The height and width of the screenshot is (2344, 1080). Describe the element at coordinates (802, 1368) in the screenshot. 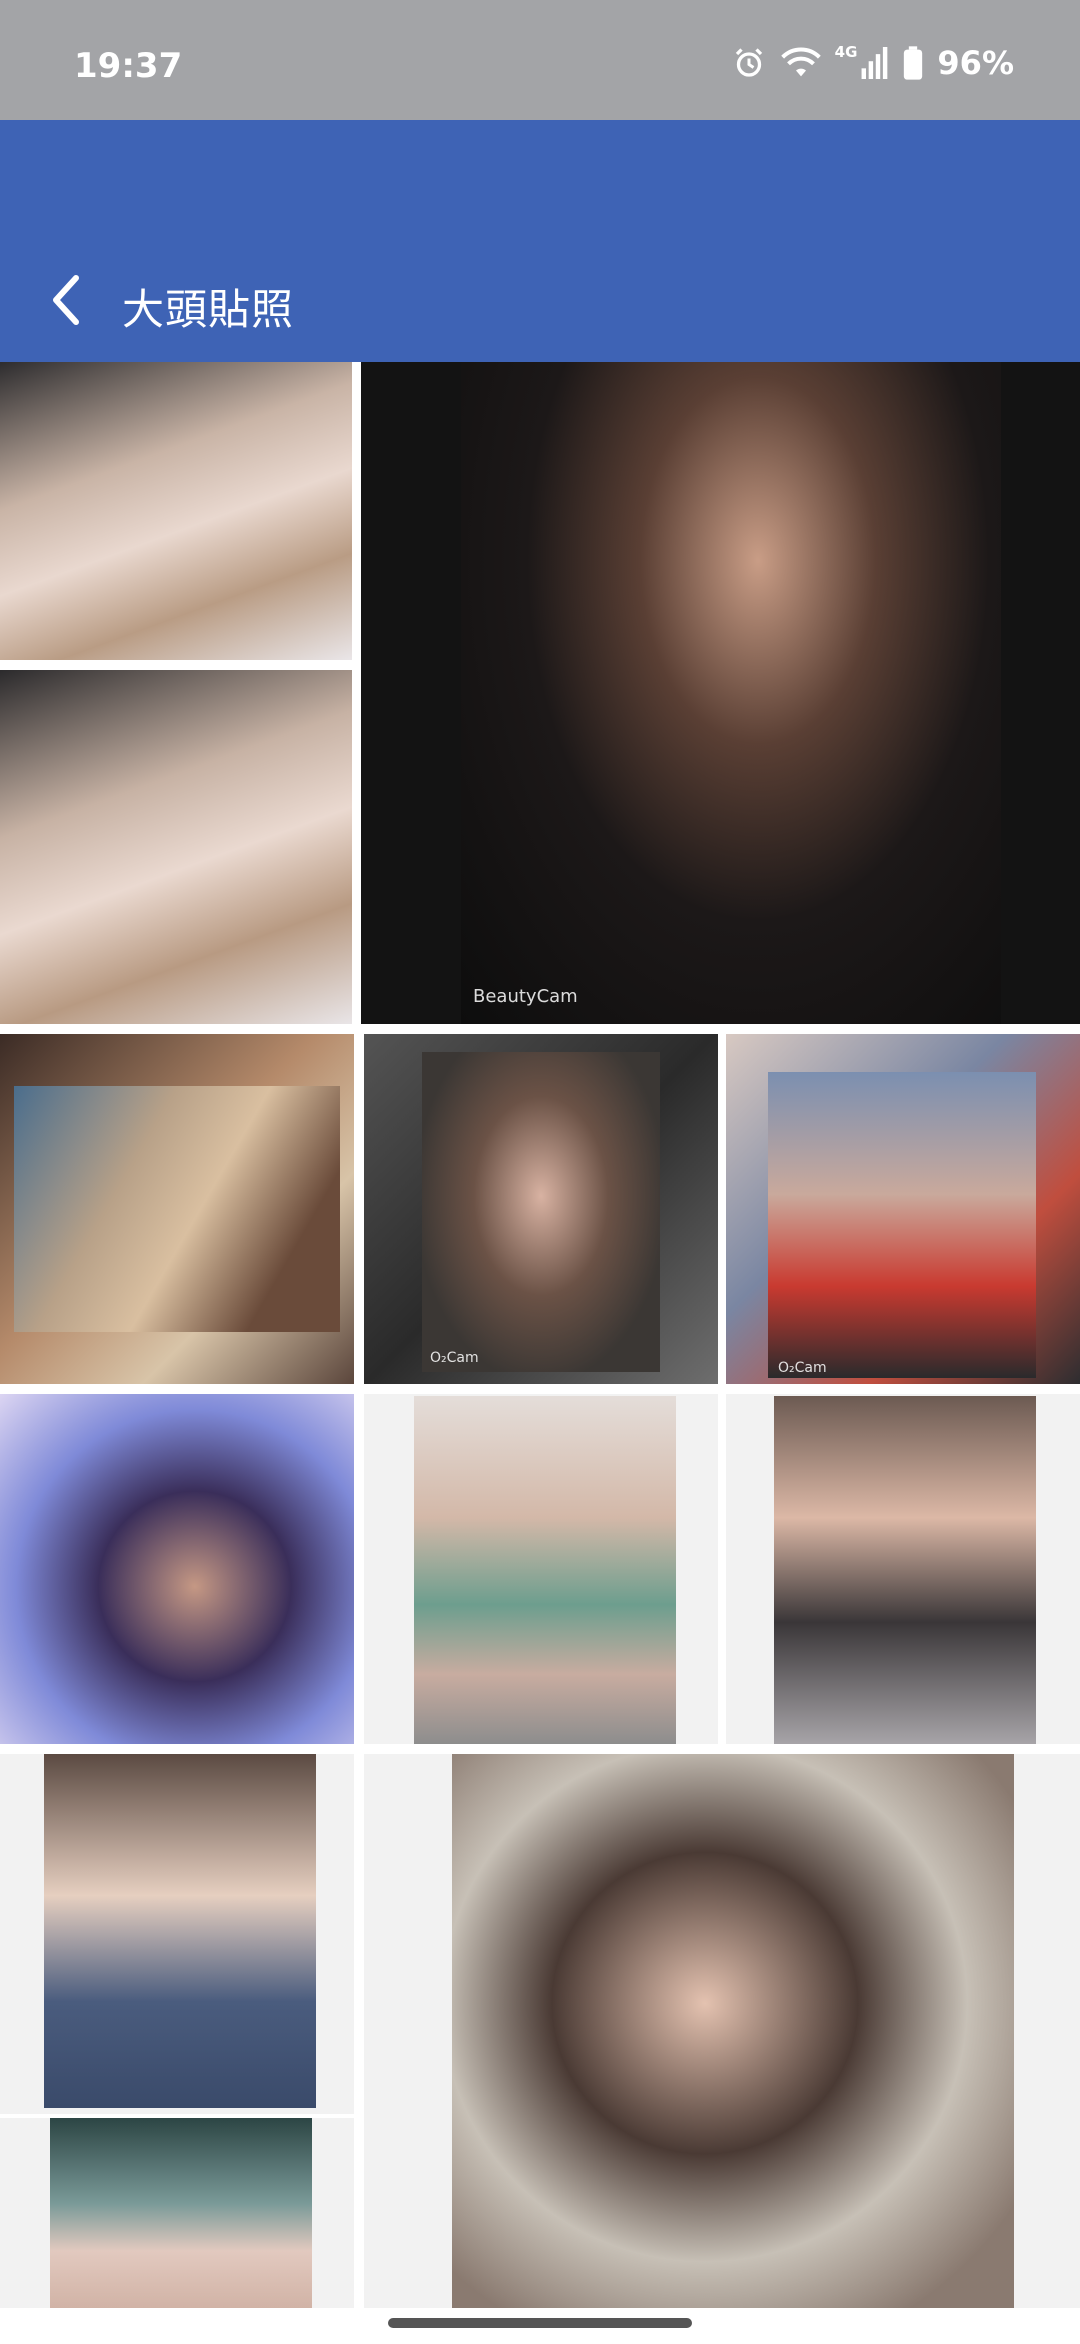

I see `o2cam-watermark-2: O₂Cam` at that location.